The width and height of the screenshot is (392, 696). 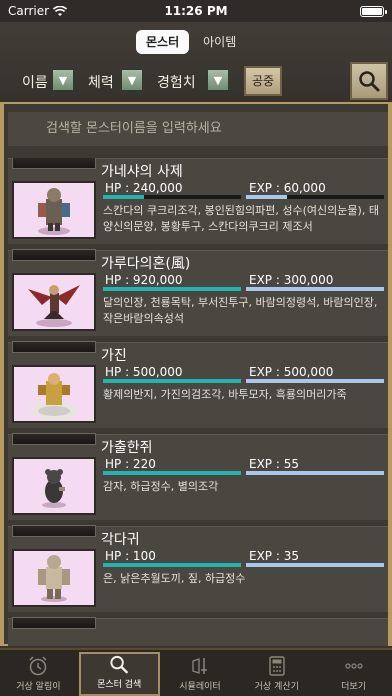 What do you see at coordinates (291, 372) in the screenshot?
I see `monster-exp: EXP : 500,000` at bounding box center [291, 372].